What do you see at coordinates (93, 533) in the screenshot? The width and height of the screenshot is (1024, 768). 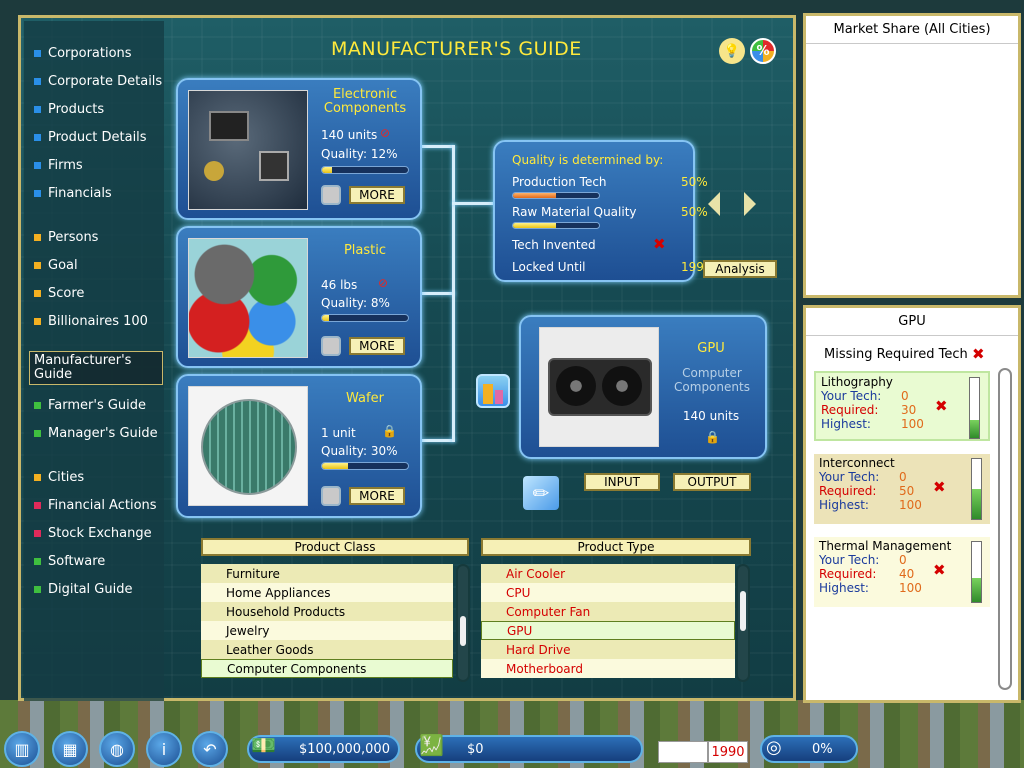 I see `nav-item-stock-exchange: Stock Exchange` at bounding box center [93, 533].